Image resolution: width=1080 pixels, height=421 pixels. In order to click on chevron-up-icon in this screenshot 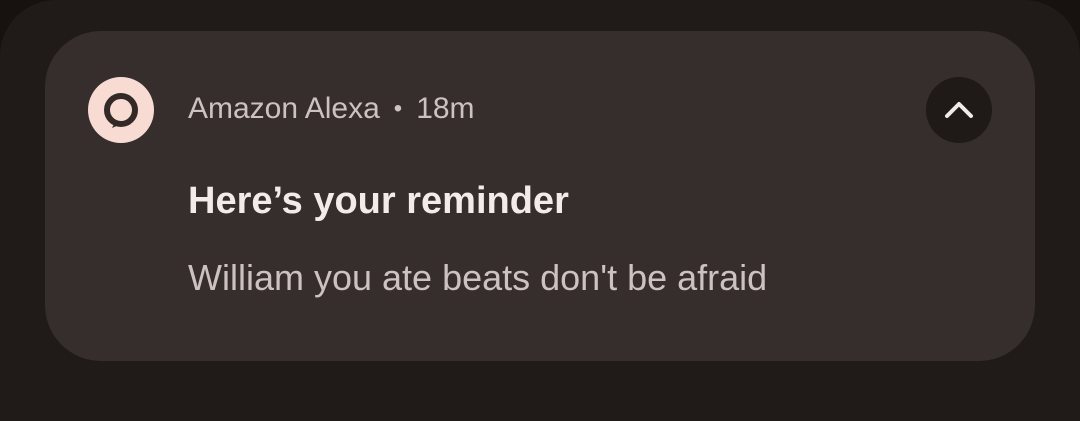, I will do `click(959, 110)`.